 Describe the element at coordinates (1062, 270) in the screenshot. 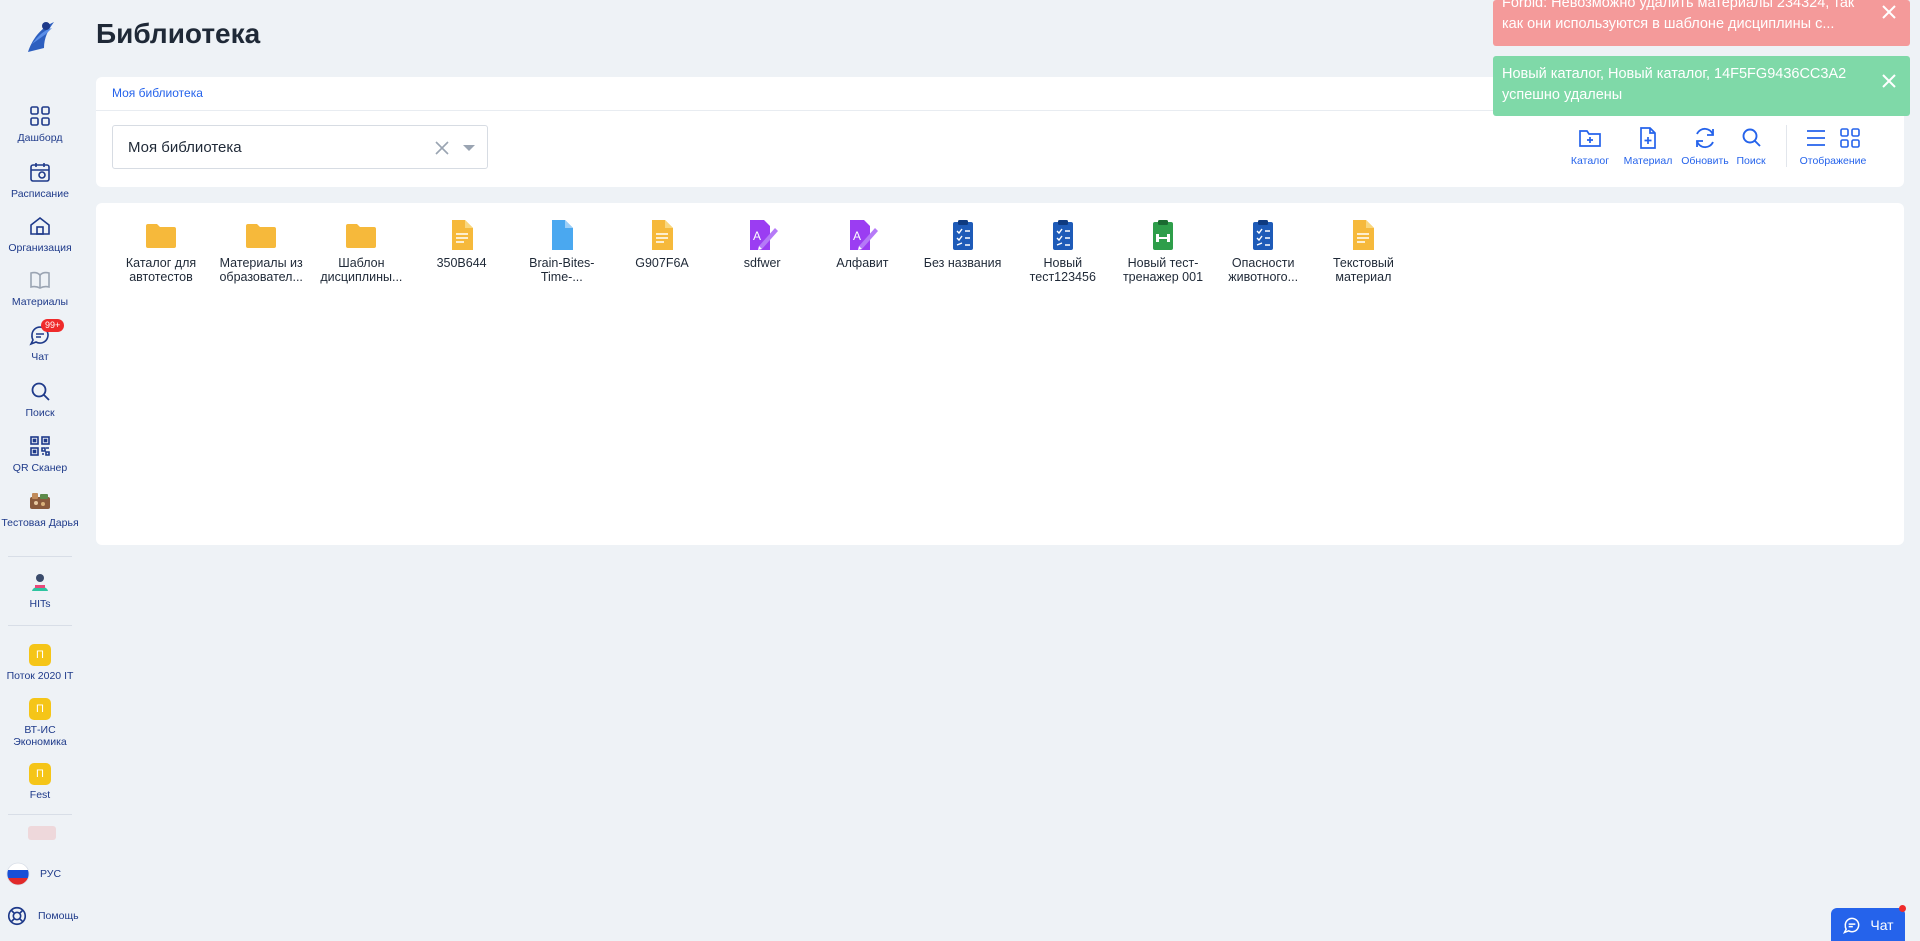

I see `item-name: Новый тест123456` at that location.